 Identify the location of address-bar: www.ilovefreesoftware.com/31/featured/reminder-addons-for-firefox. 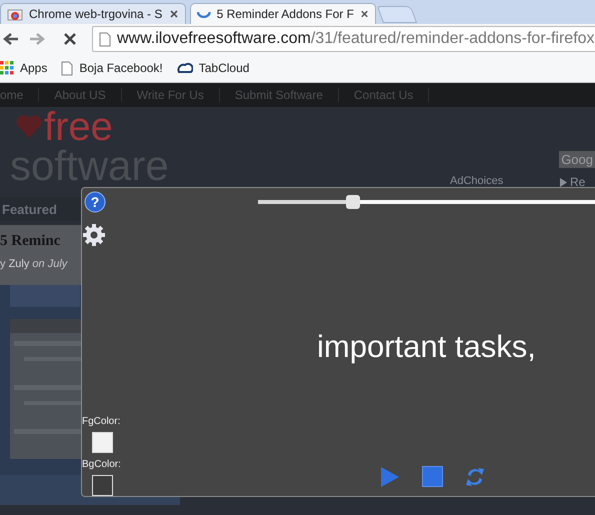
(343, 39).